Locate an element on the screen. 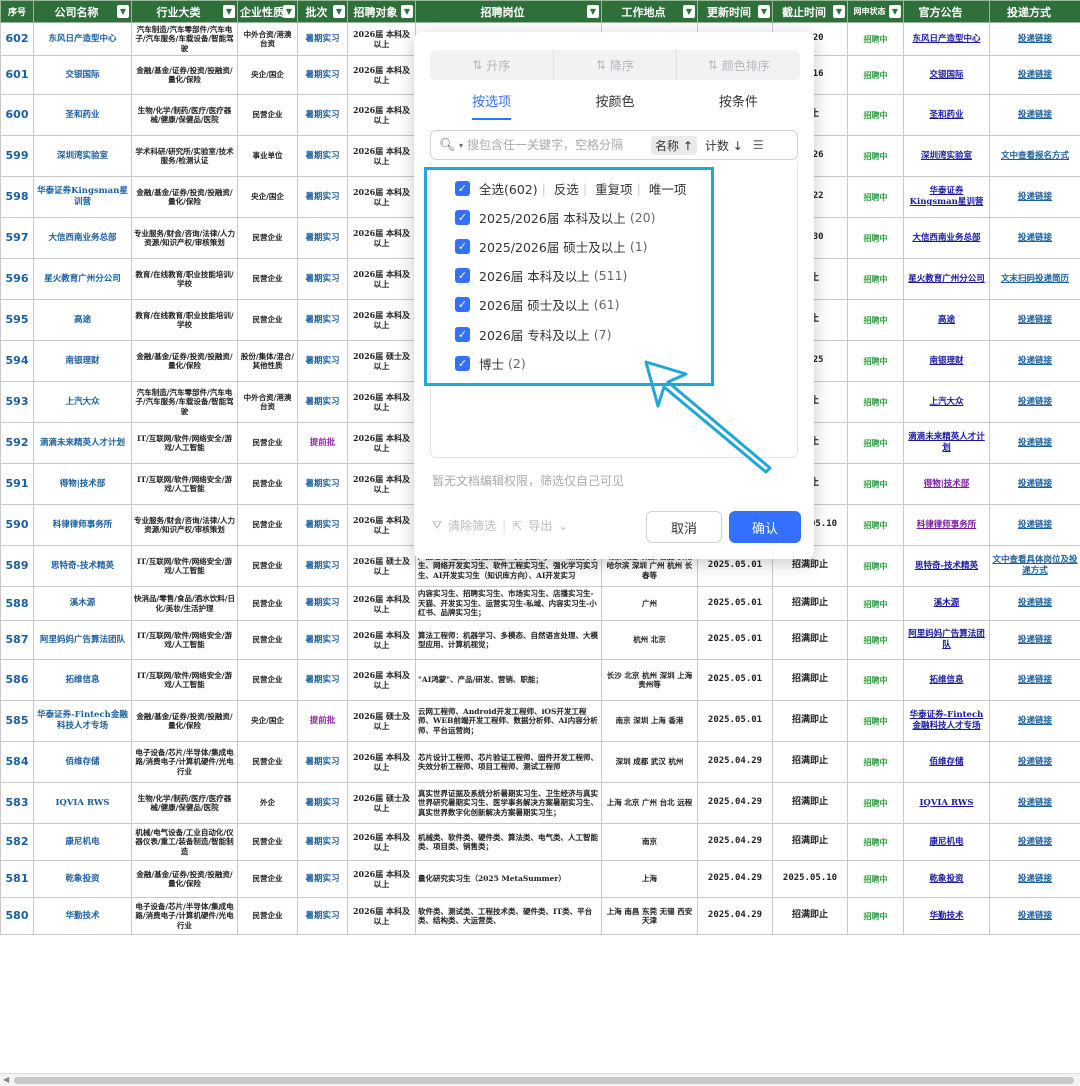 The width and height of the screenshot is (1080, 1086). filter-options-icon: ☰ is located at coordinates (758, 145).